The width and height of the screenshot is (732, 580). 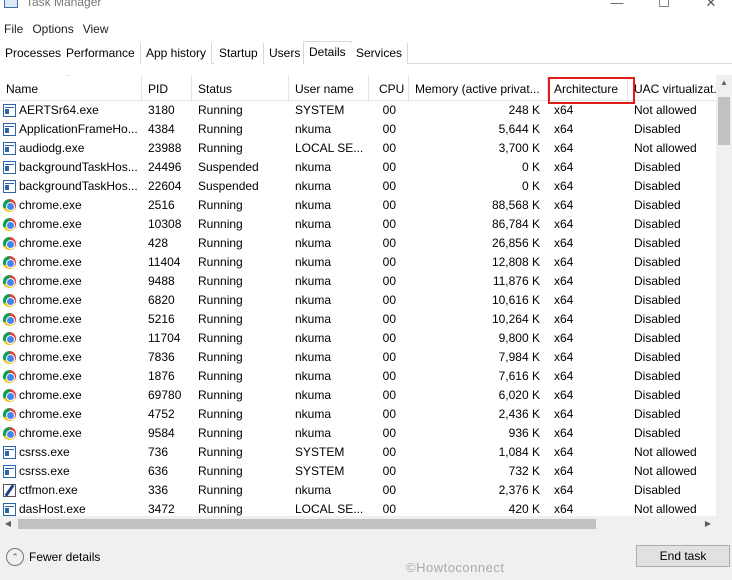 What do you see at coordinates (724, 295) in the screenshot?
I see `vertical-scrollbar: ▲` at bounding box center [724, 295].